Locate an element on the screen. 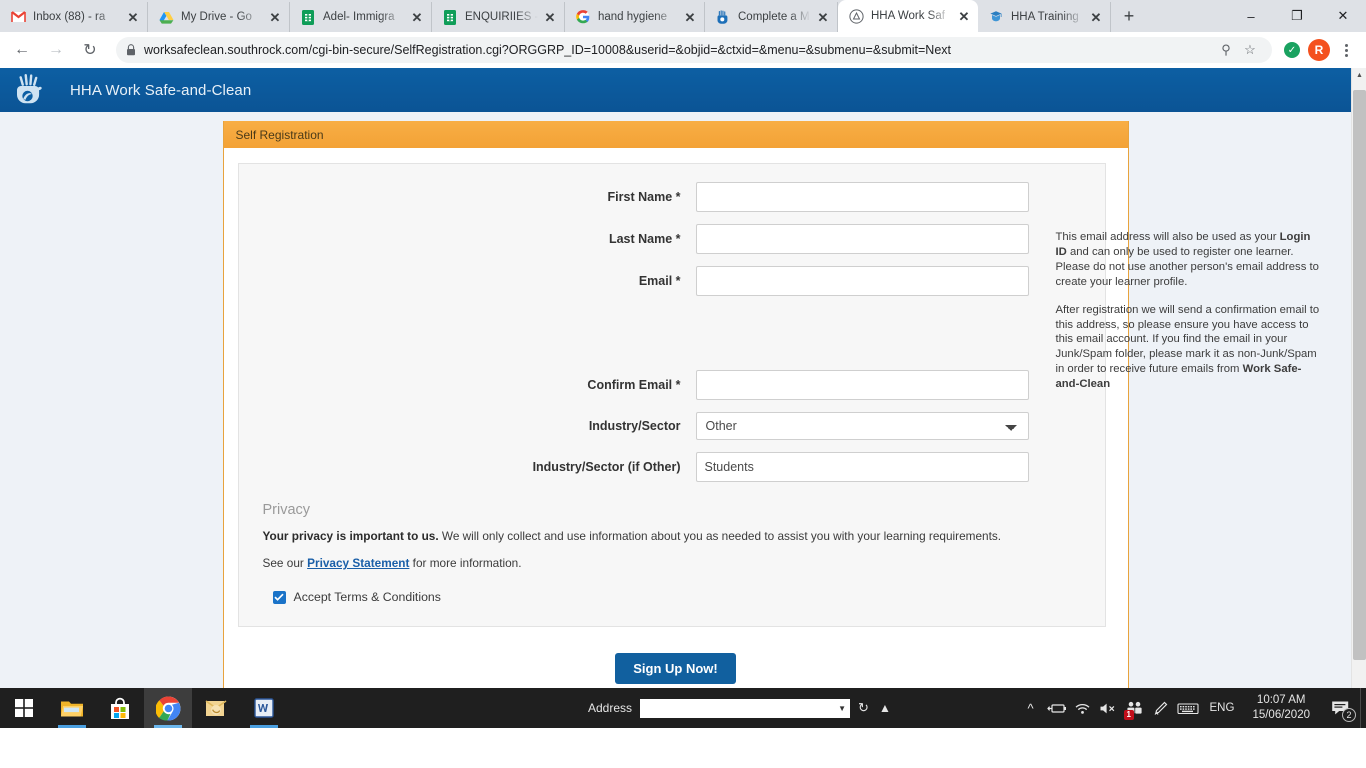 This screenshot has width=1366, height=768. maximize-button: ❐ is located at coordinates (1297, 16).